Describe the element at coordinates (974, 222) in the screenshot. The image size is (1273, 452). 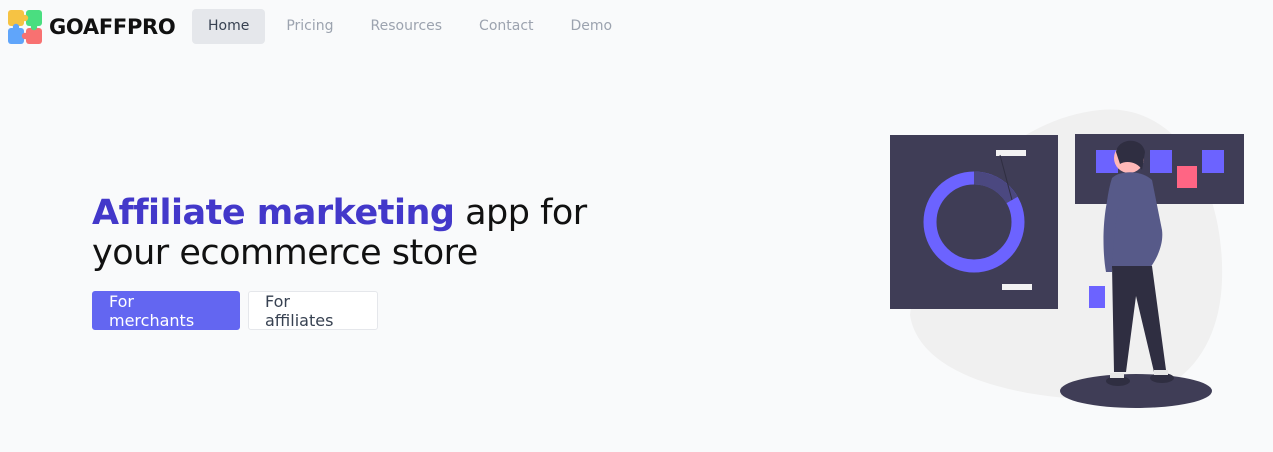
I see `donut-chart-panel` at that location.